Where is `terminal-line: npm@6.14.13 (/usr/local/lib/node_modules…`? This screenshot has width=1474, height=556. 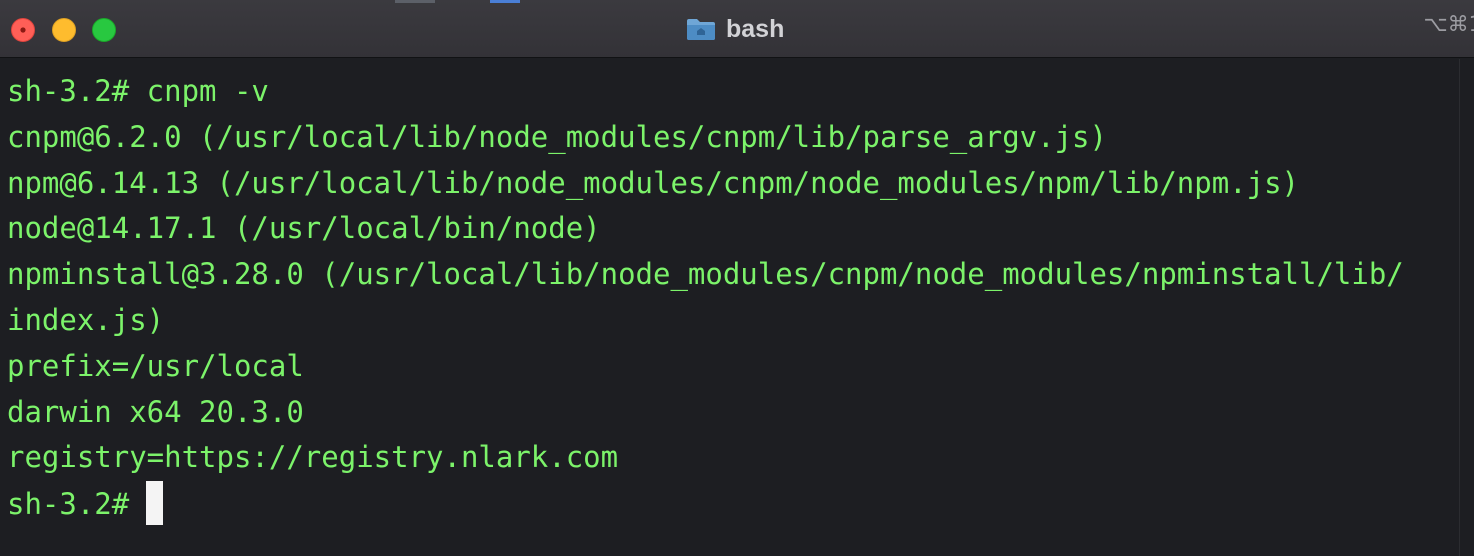
terminal-line: npm@6.14.13 (/usr/local/lib/node_modules… is located at coordinates (653, 182).